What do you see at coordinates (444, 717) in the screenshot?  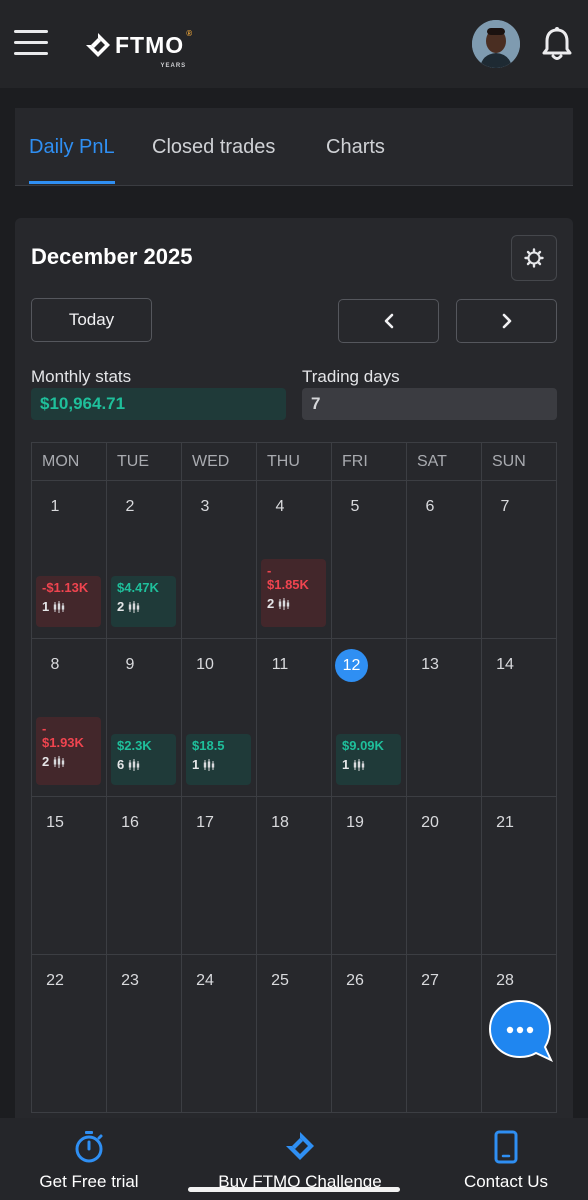 I see `calendar-day-cell: 13` at bounding box center [444, 717].